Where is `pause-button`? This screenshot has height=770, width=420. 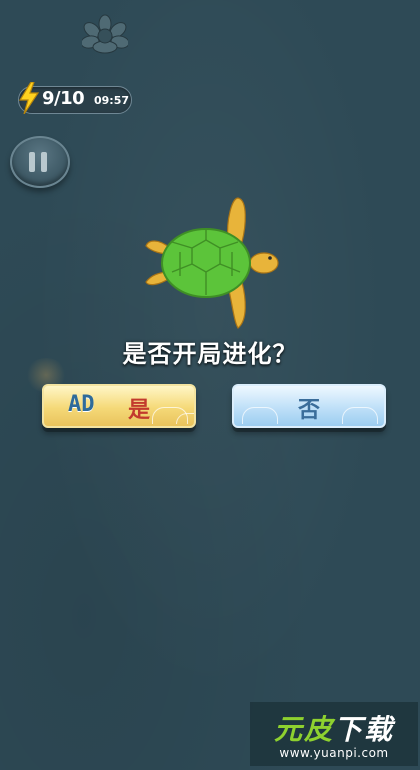
pause-button is located at coordinates (40, 162).